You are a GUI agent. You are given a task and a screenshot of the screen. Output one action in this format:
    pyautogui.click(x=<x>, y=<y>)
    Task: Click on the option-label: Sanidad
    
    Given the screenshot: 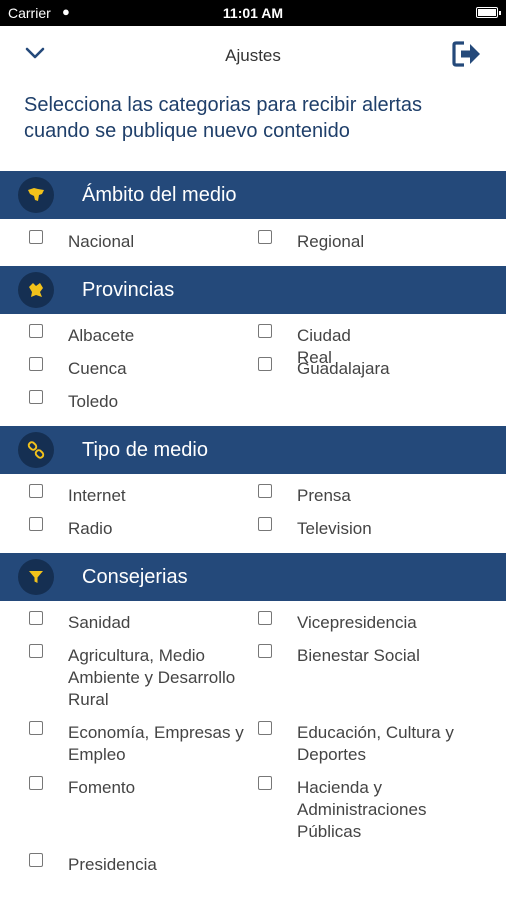 What is the action you would take?
    pyautogui.click(x=99, y=622)
    